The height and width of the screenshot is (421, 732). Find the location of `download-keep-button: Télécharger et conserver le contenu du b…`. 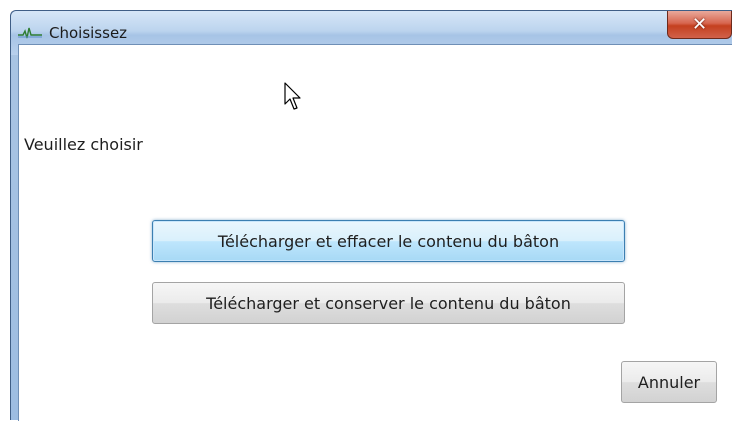

download-keep-button: Télécharger et conserver le contenu du b… is located at coordinates (388, 303).